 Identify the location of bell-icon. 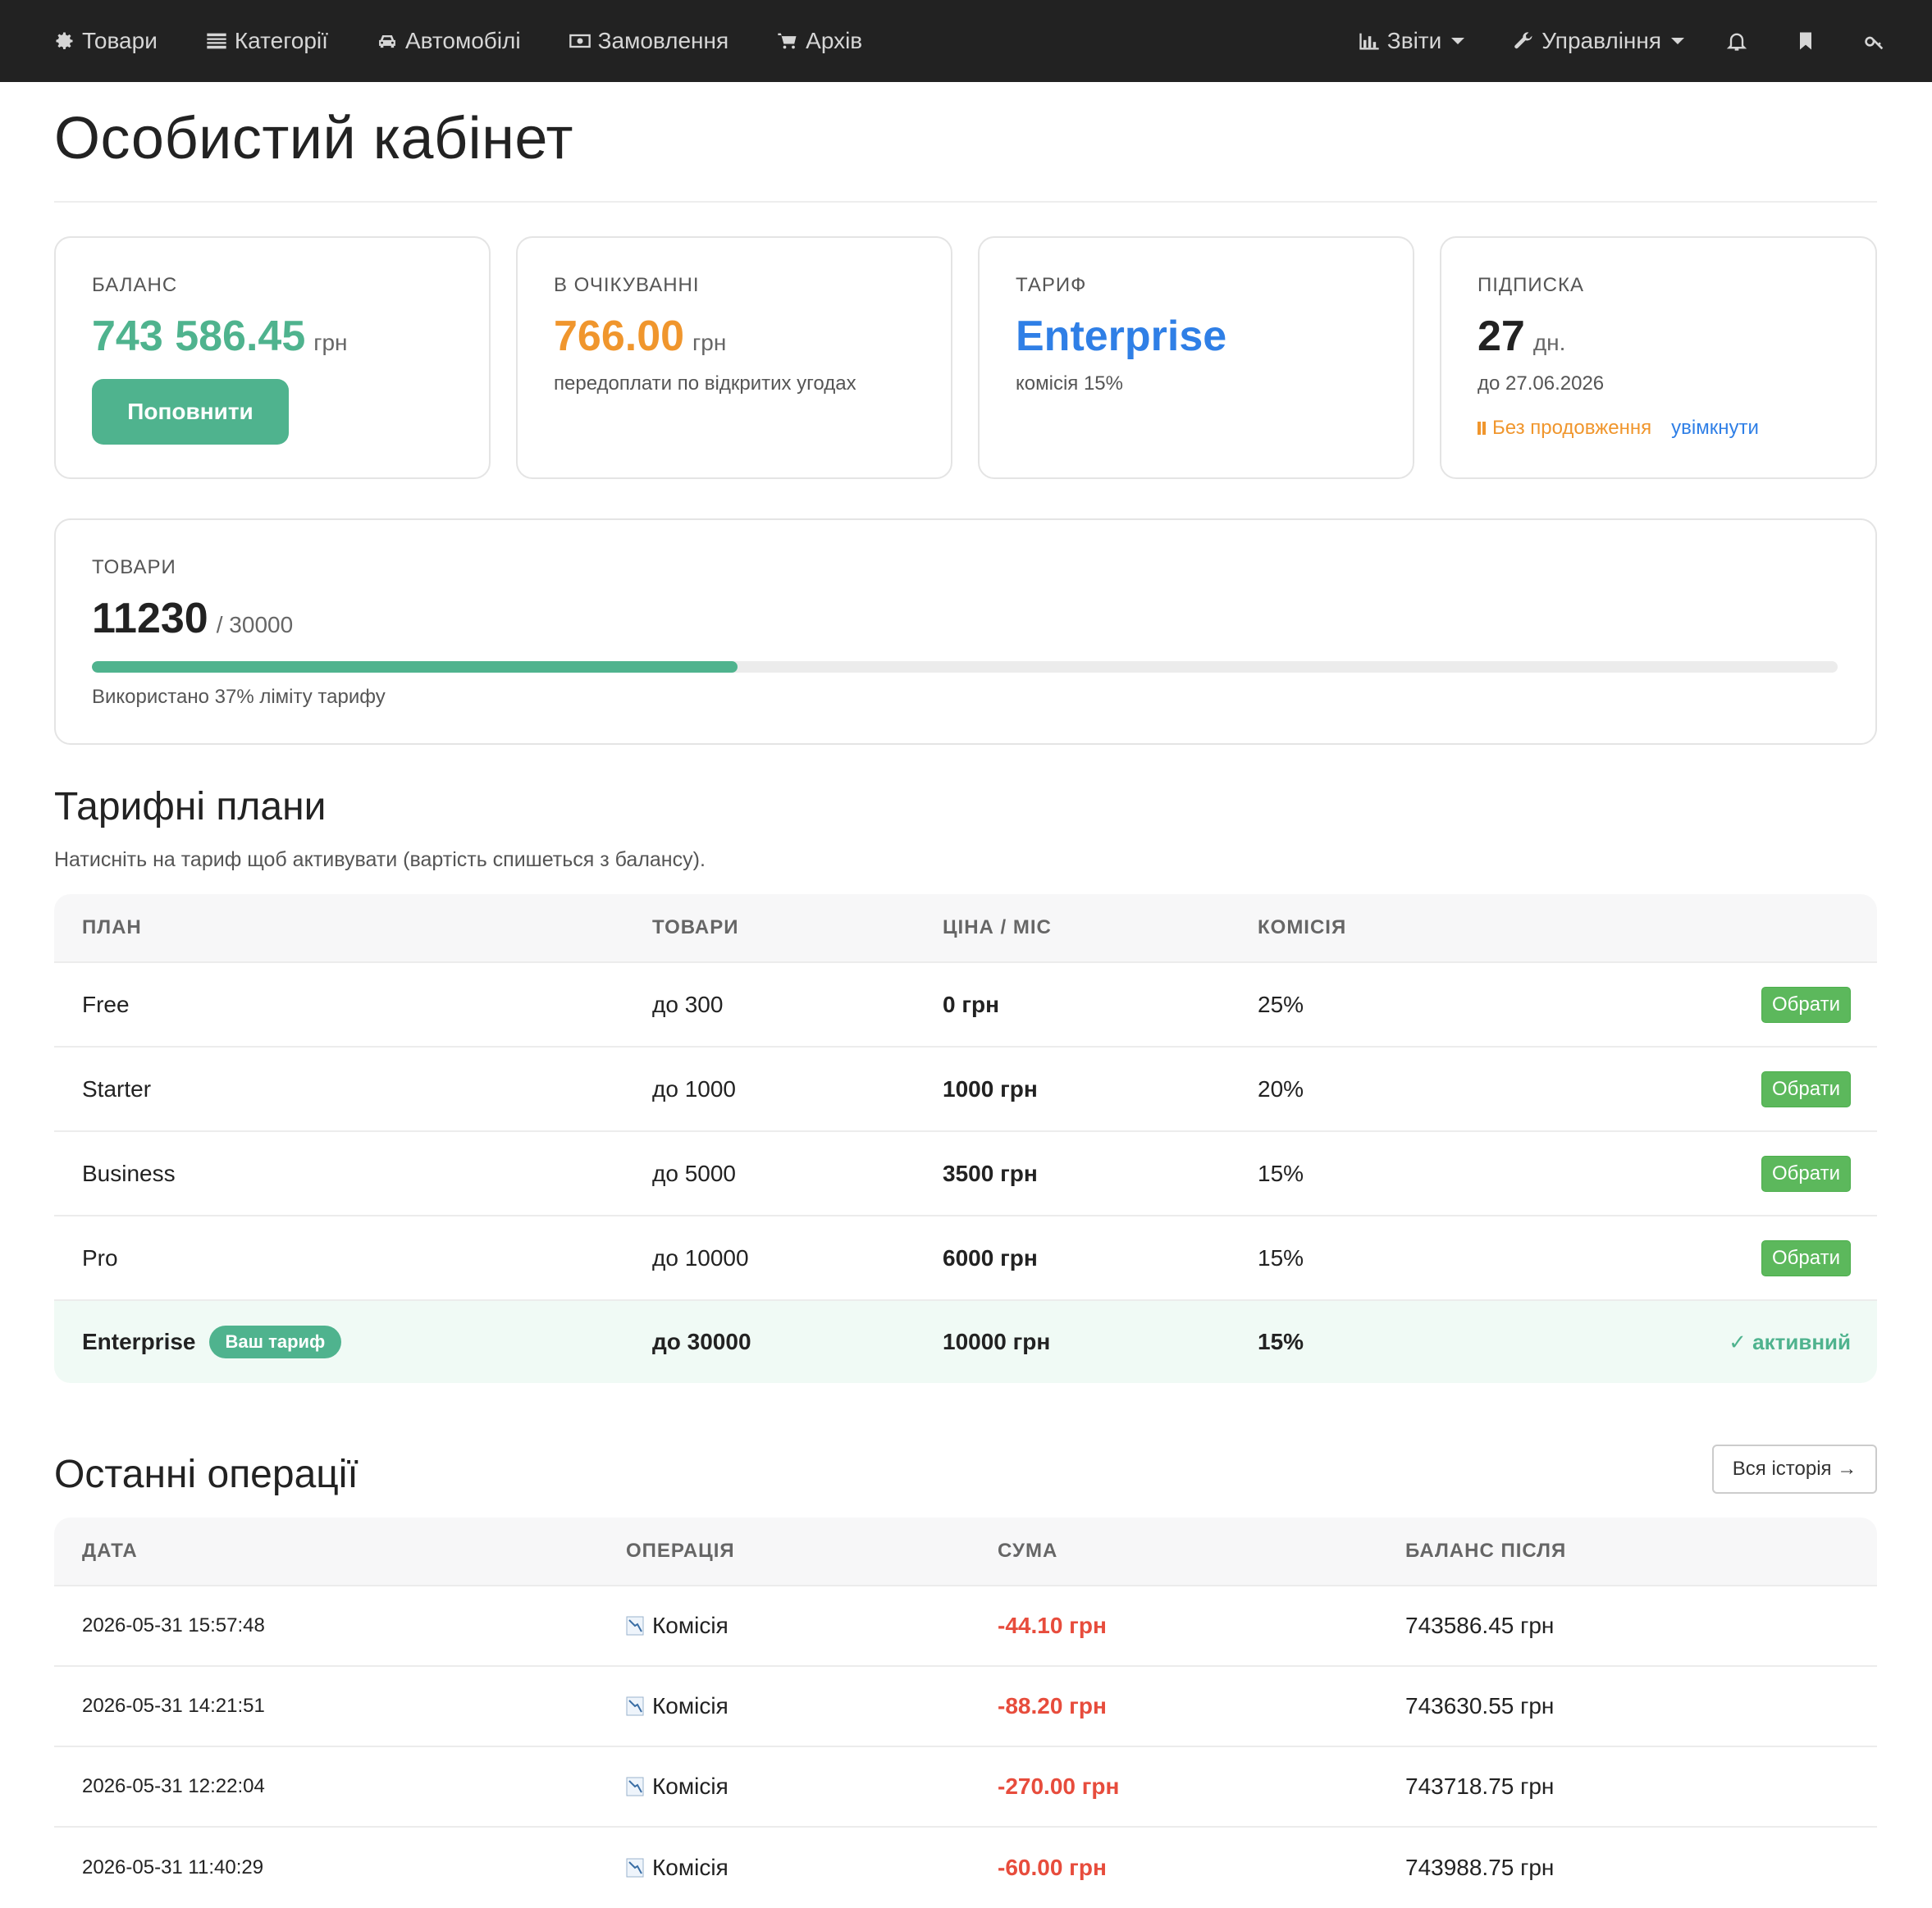
(1736, 42).